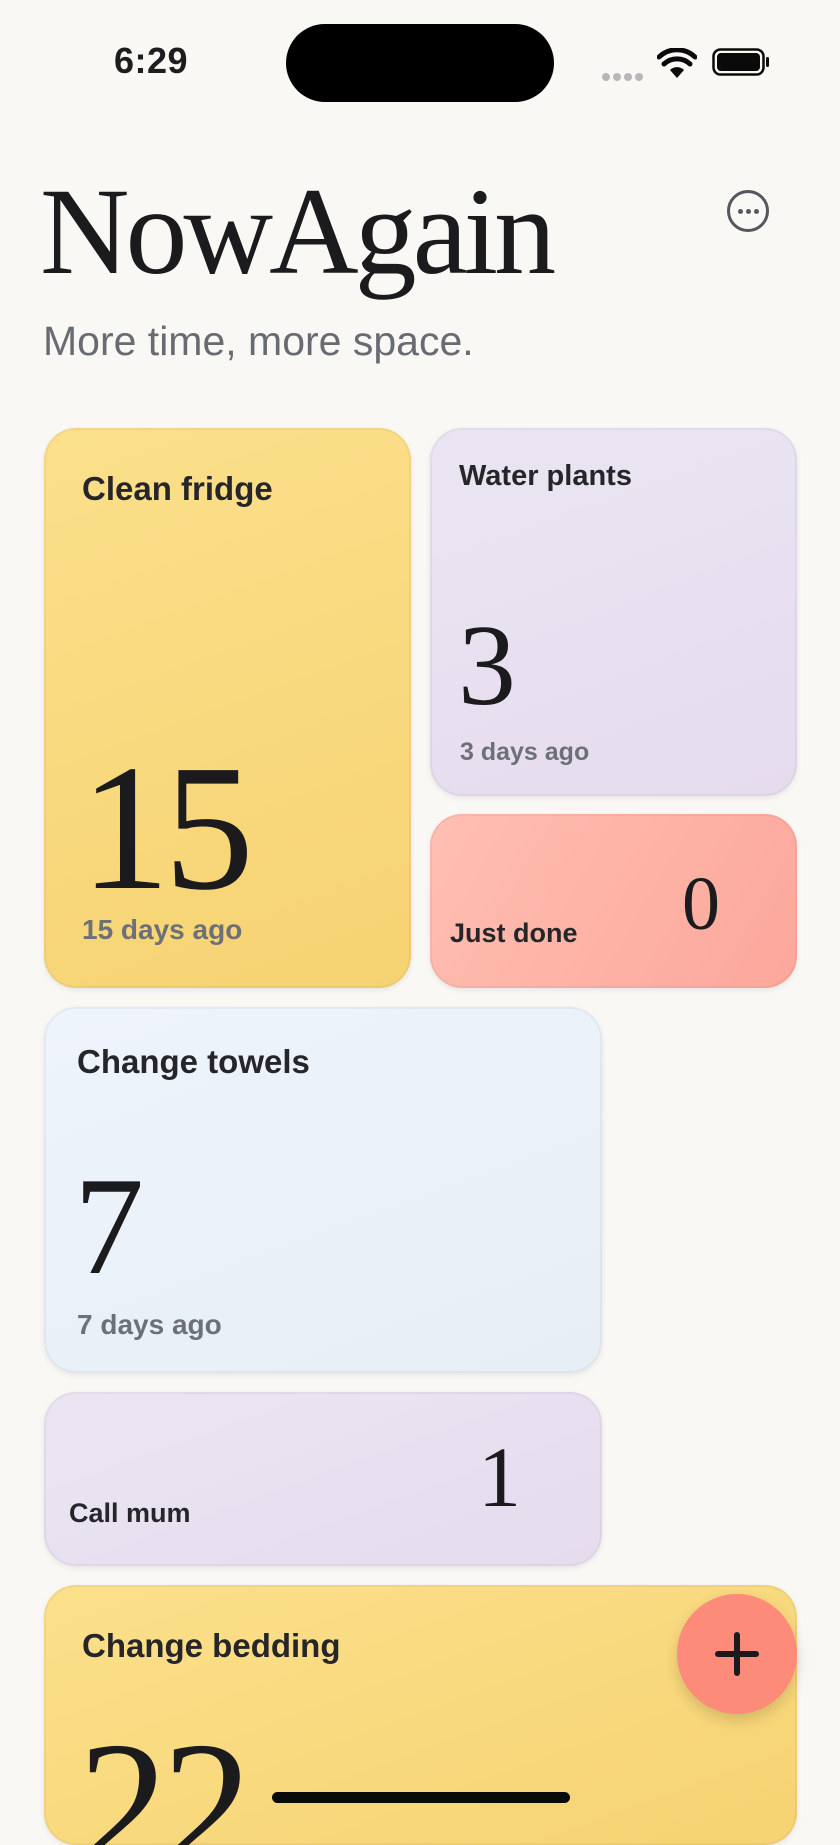 The image size is (840, 1845). Describe the element at coordinates (298, 231) in the screenshot. I see `app-title: NowAgain` at that location.